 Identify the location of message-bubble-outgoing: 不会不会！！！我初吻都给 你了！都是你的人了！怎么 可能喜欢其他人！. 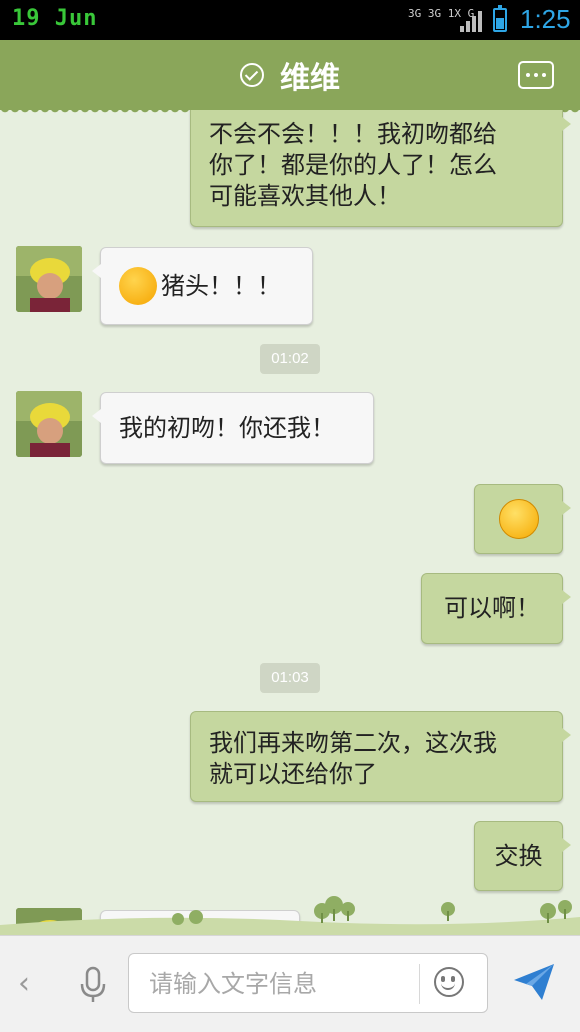
(380, 168).